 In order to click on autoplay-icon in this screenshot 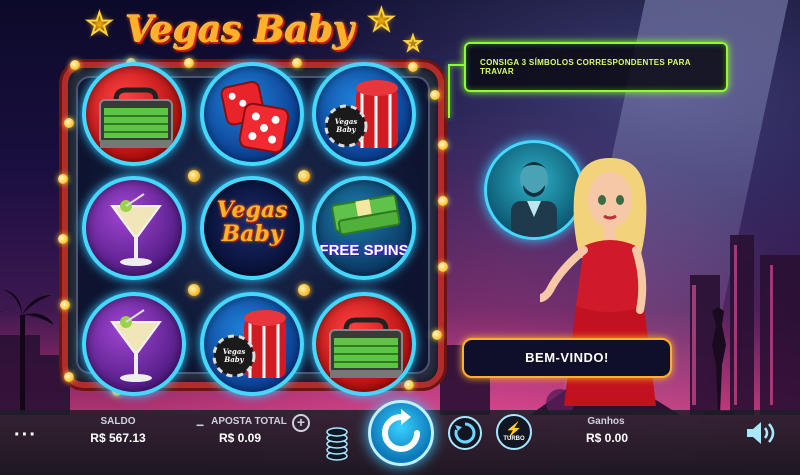, I will do `click(465, 433)`.